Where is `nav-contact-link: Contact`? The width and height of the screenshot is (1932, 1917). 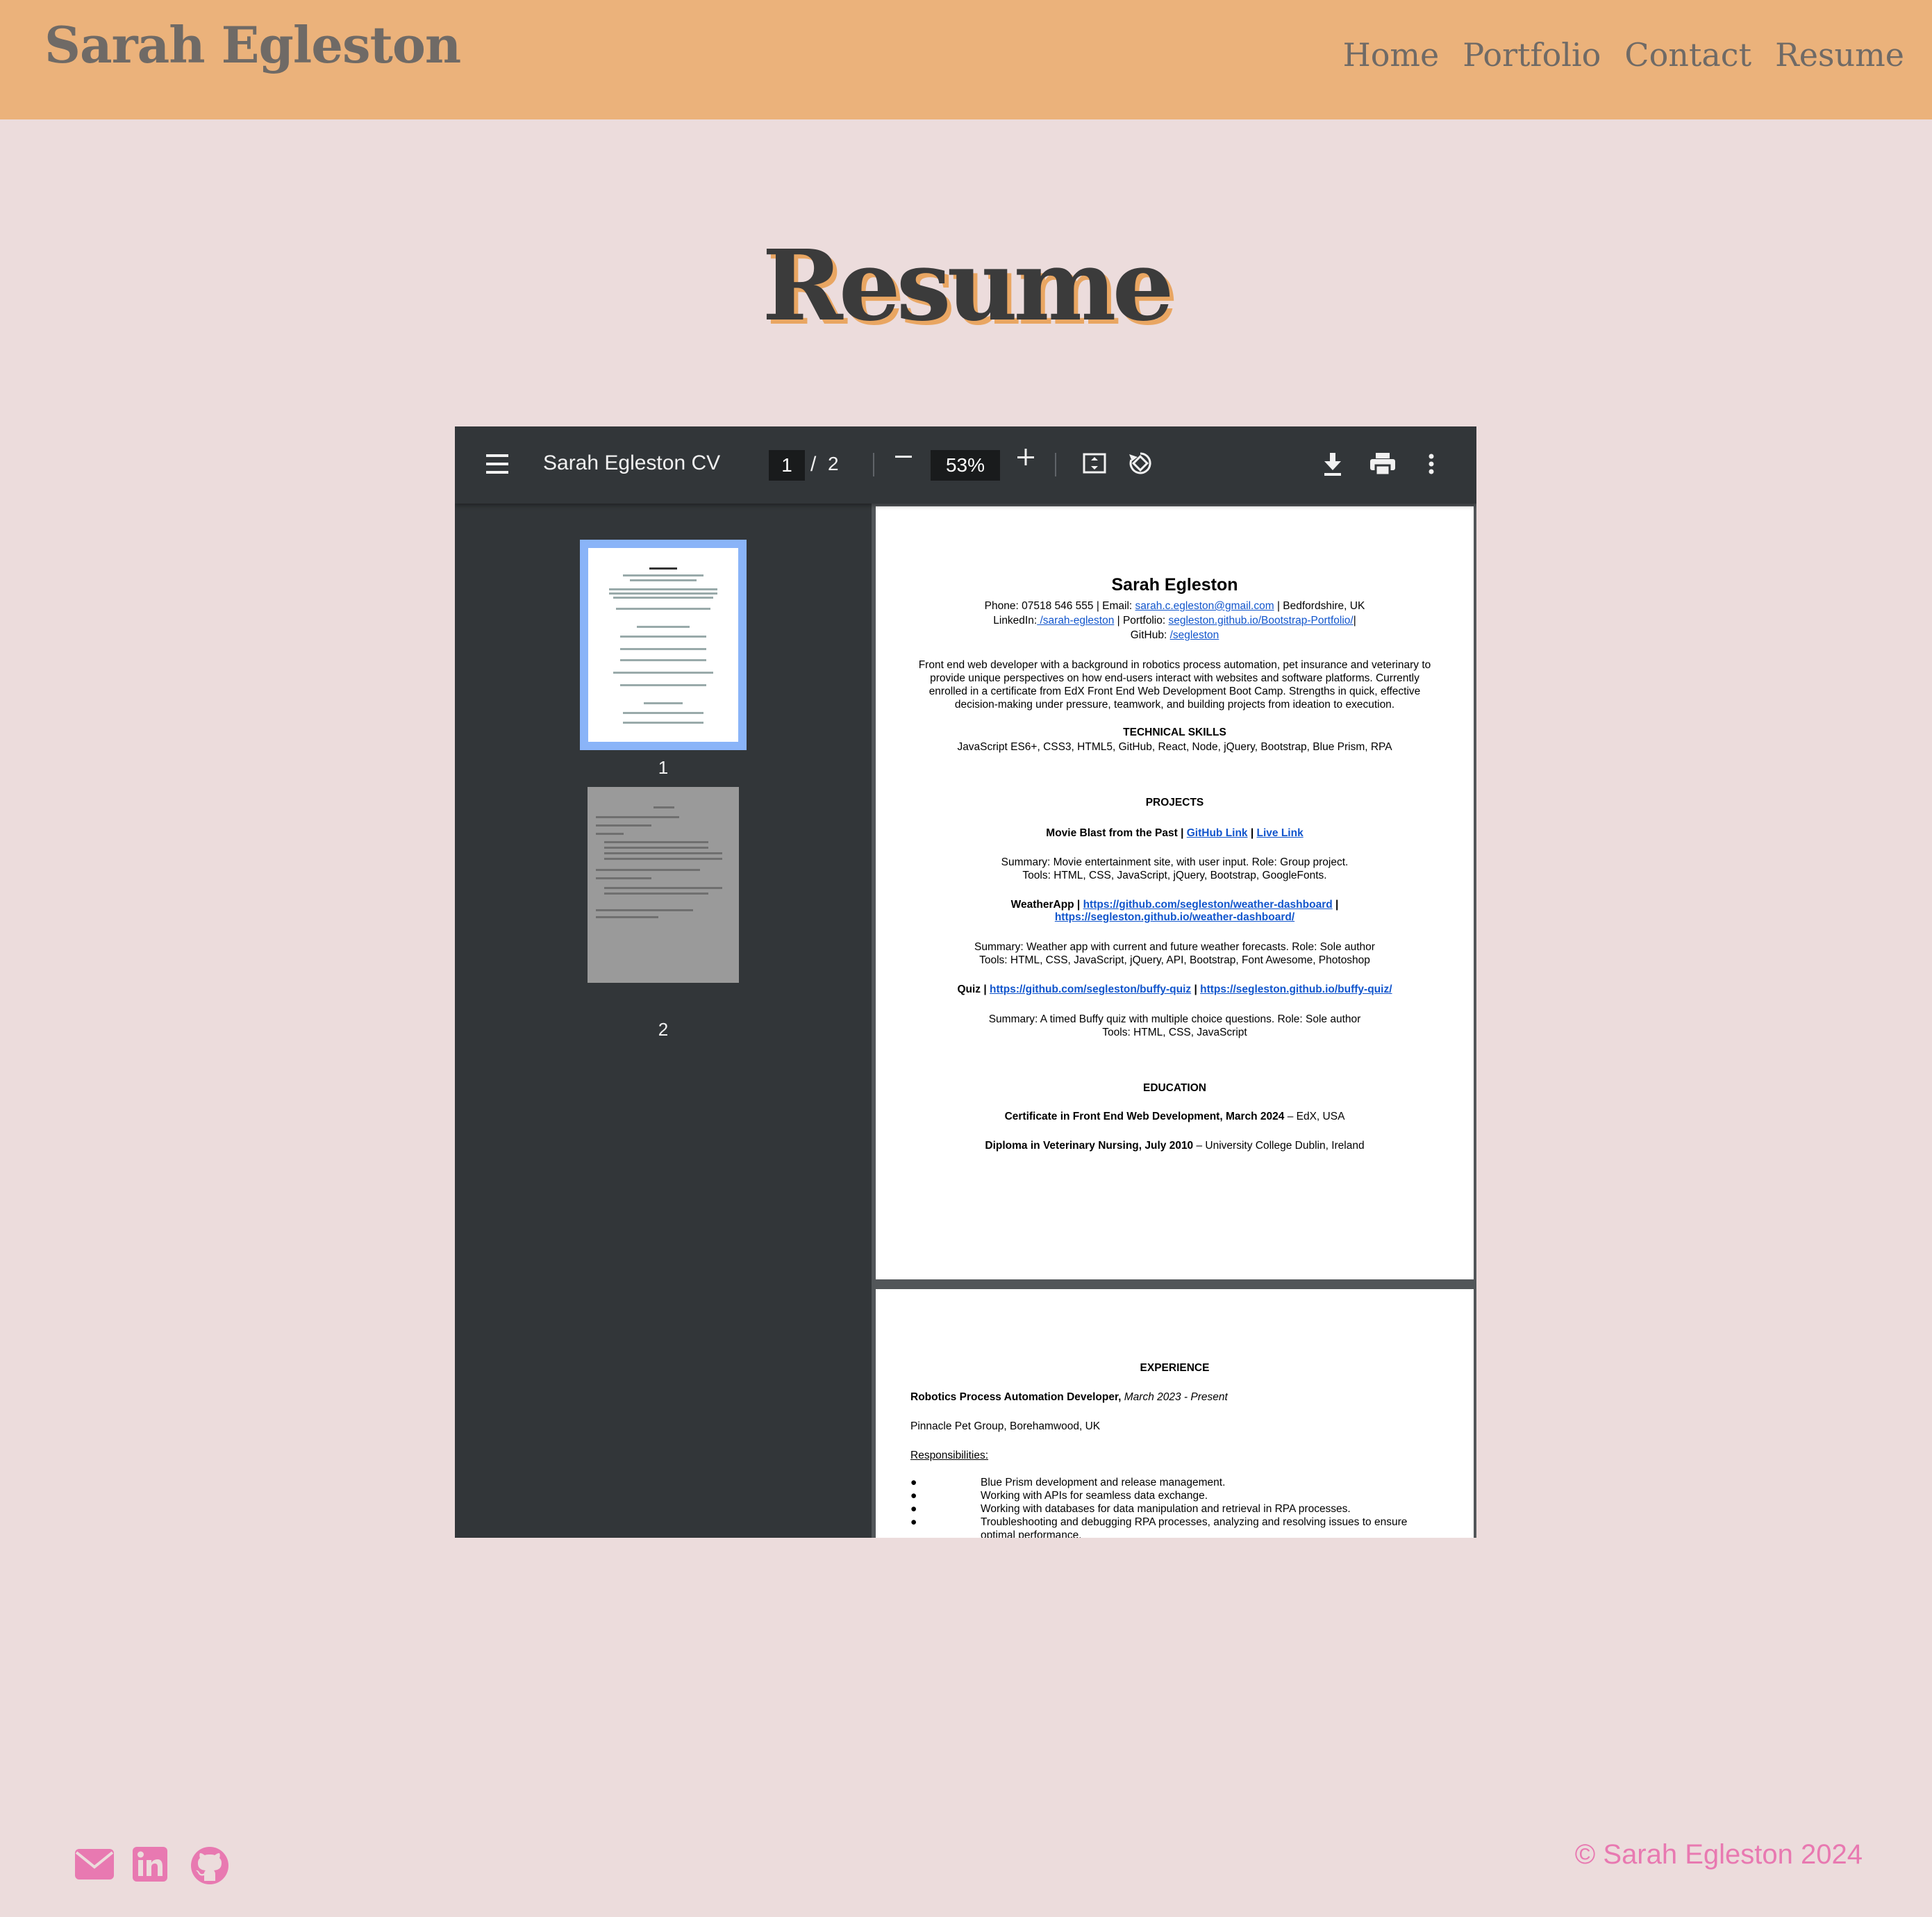 nav-contact-link: Contact is located at coordinates (1687, 55).